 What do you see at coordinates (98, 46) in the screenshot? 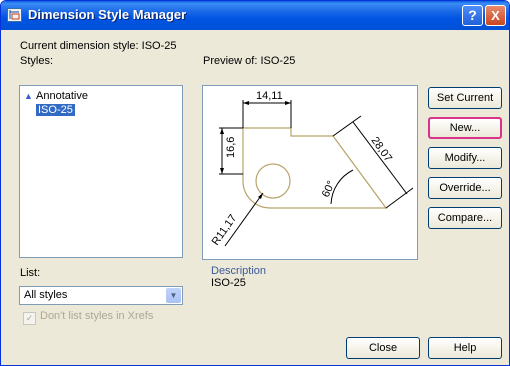
I see `current-style-label: Current dimension style: ISO-25` at bounding box center [98, 46].